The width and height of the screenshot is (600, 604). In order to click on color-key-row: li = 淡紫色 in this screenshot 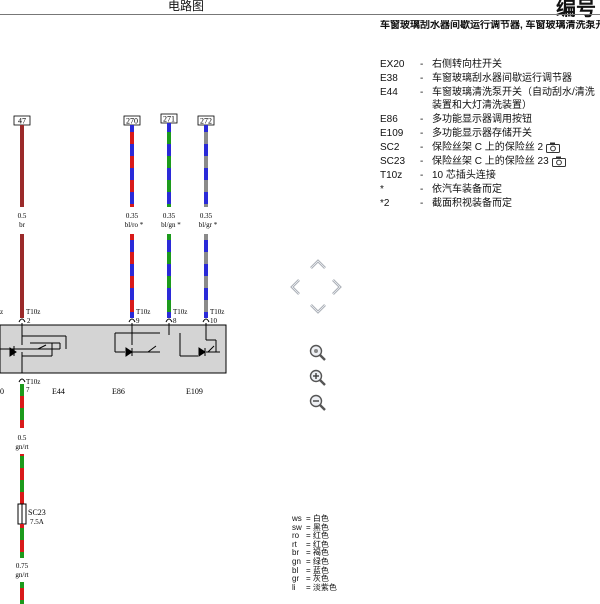, I will do `click(314, 587)`.